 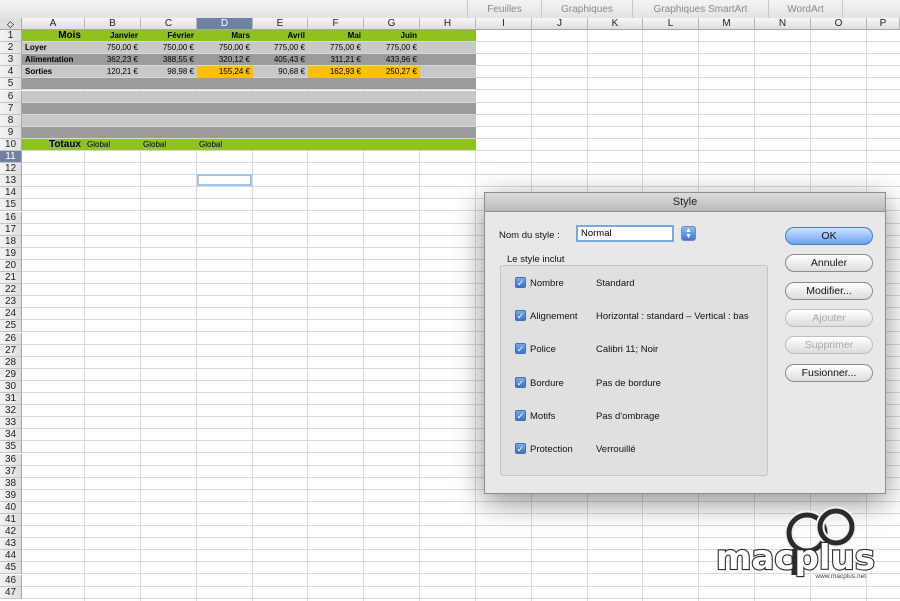 What do you see at coordinates (392, 36) in the screenshot?
I see `cell-month-5: Juin` at bounding box center [392, 36].